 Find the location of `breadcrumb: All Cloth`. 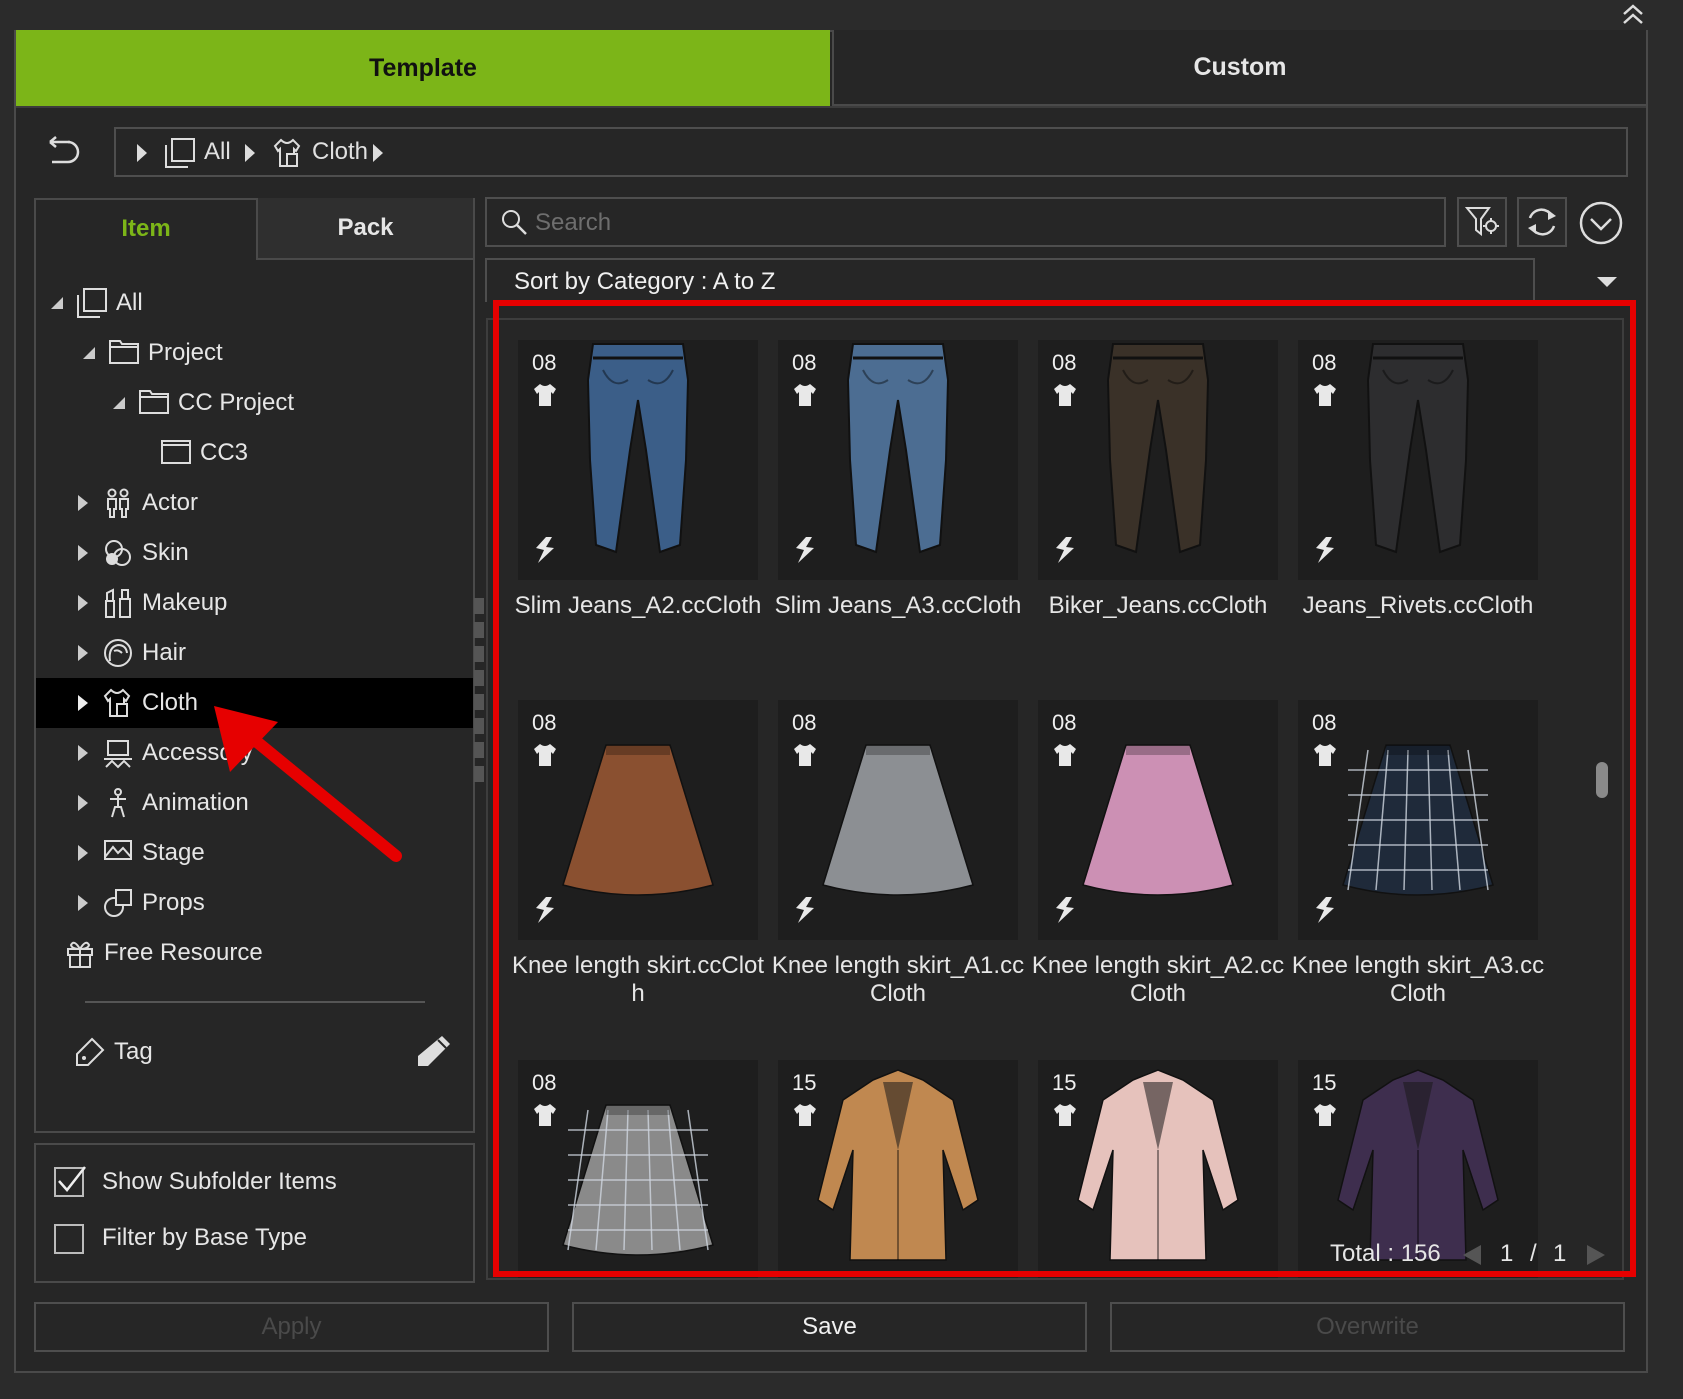

breadcrumb: All Cloth is located at coordinates (871, 152).